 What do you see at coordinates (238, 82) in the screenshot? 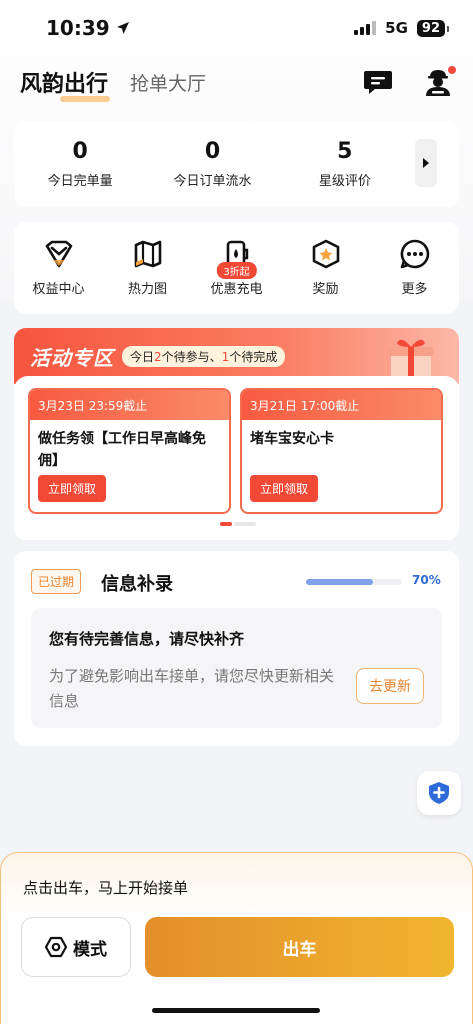
I see `header: 风韵出行 抢单大厅` at bounding box center [238, 82].